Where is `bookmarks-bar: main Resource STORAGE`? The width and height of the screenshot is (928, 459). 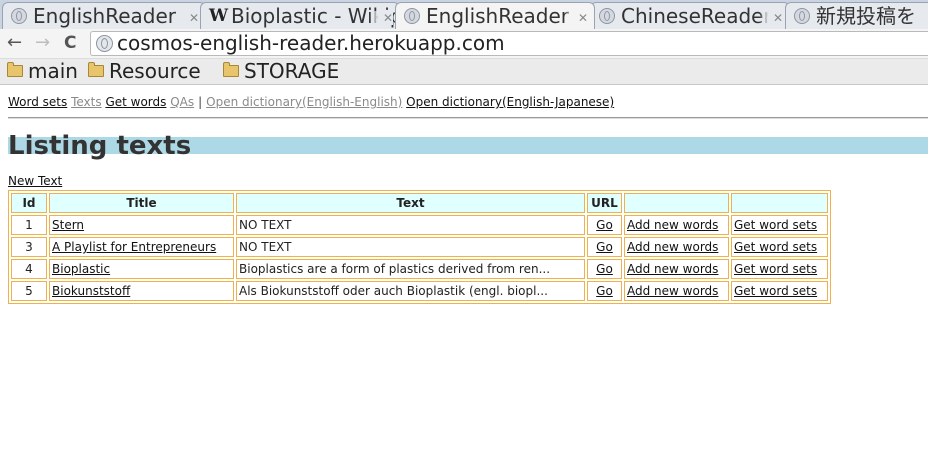
bookmarks-bar: main Resource STORAGE is located at coordinates (464, 72).